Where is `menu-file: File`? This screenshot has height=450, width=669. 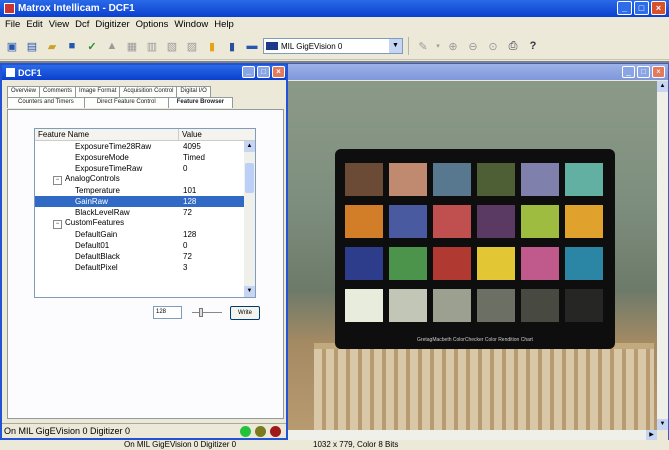 menu-file: File is located at coordinates (12, 24).